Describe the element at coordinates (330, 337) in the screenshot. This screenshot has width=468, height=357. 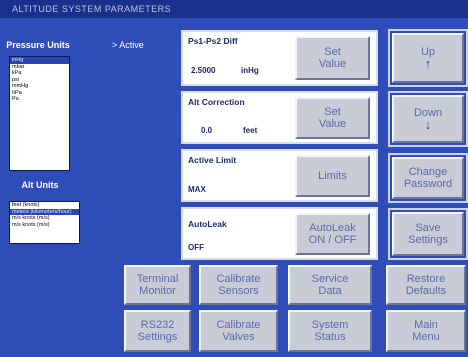
I see `system-status-label-2: Status` at that location.